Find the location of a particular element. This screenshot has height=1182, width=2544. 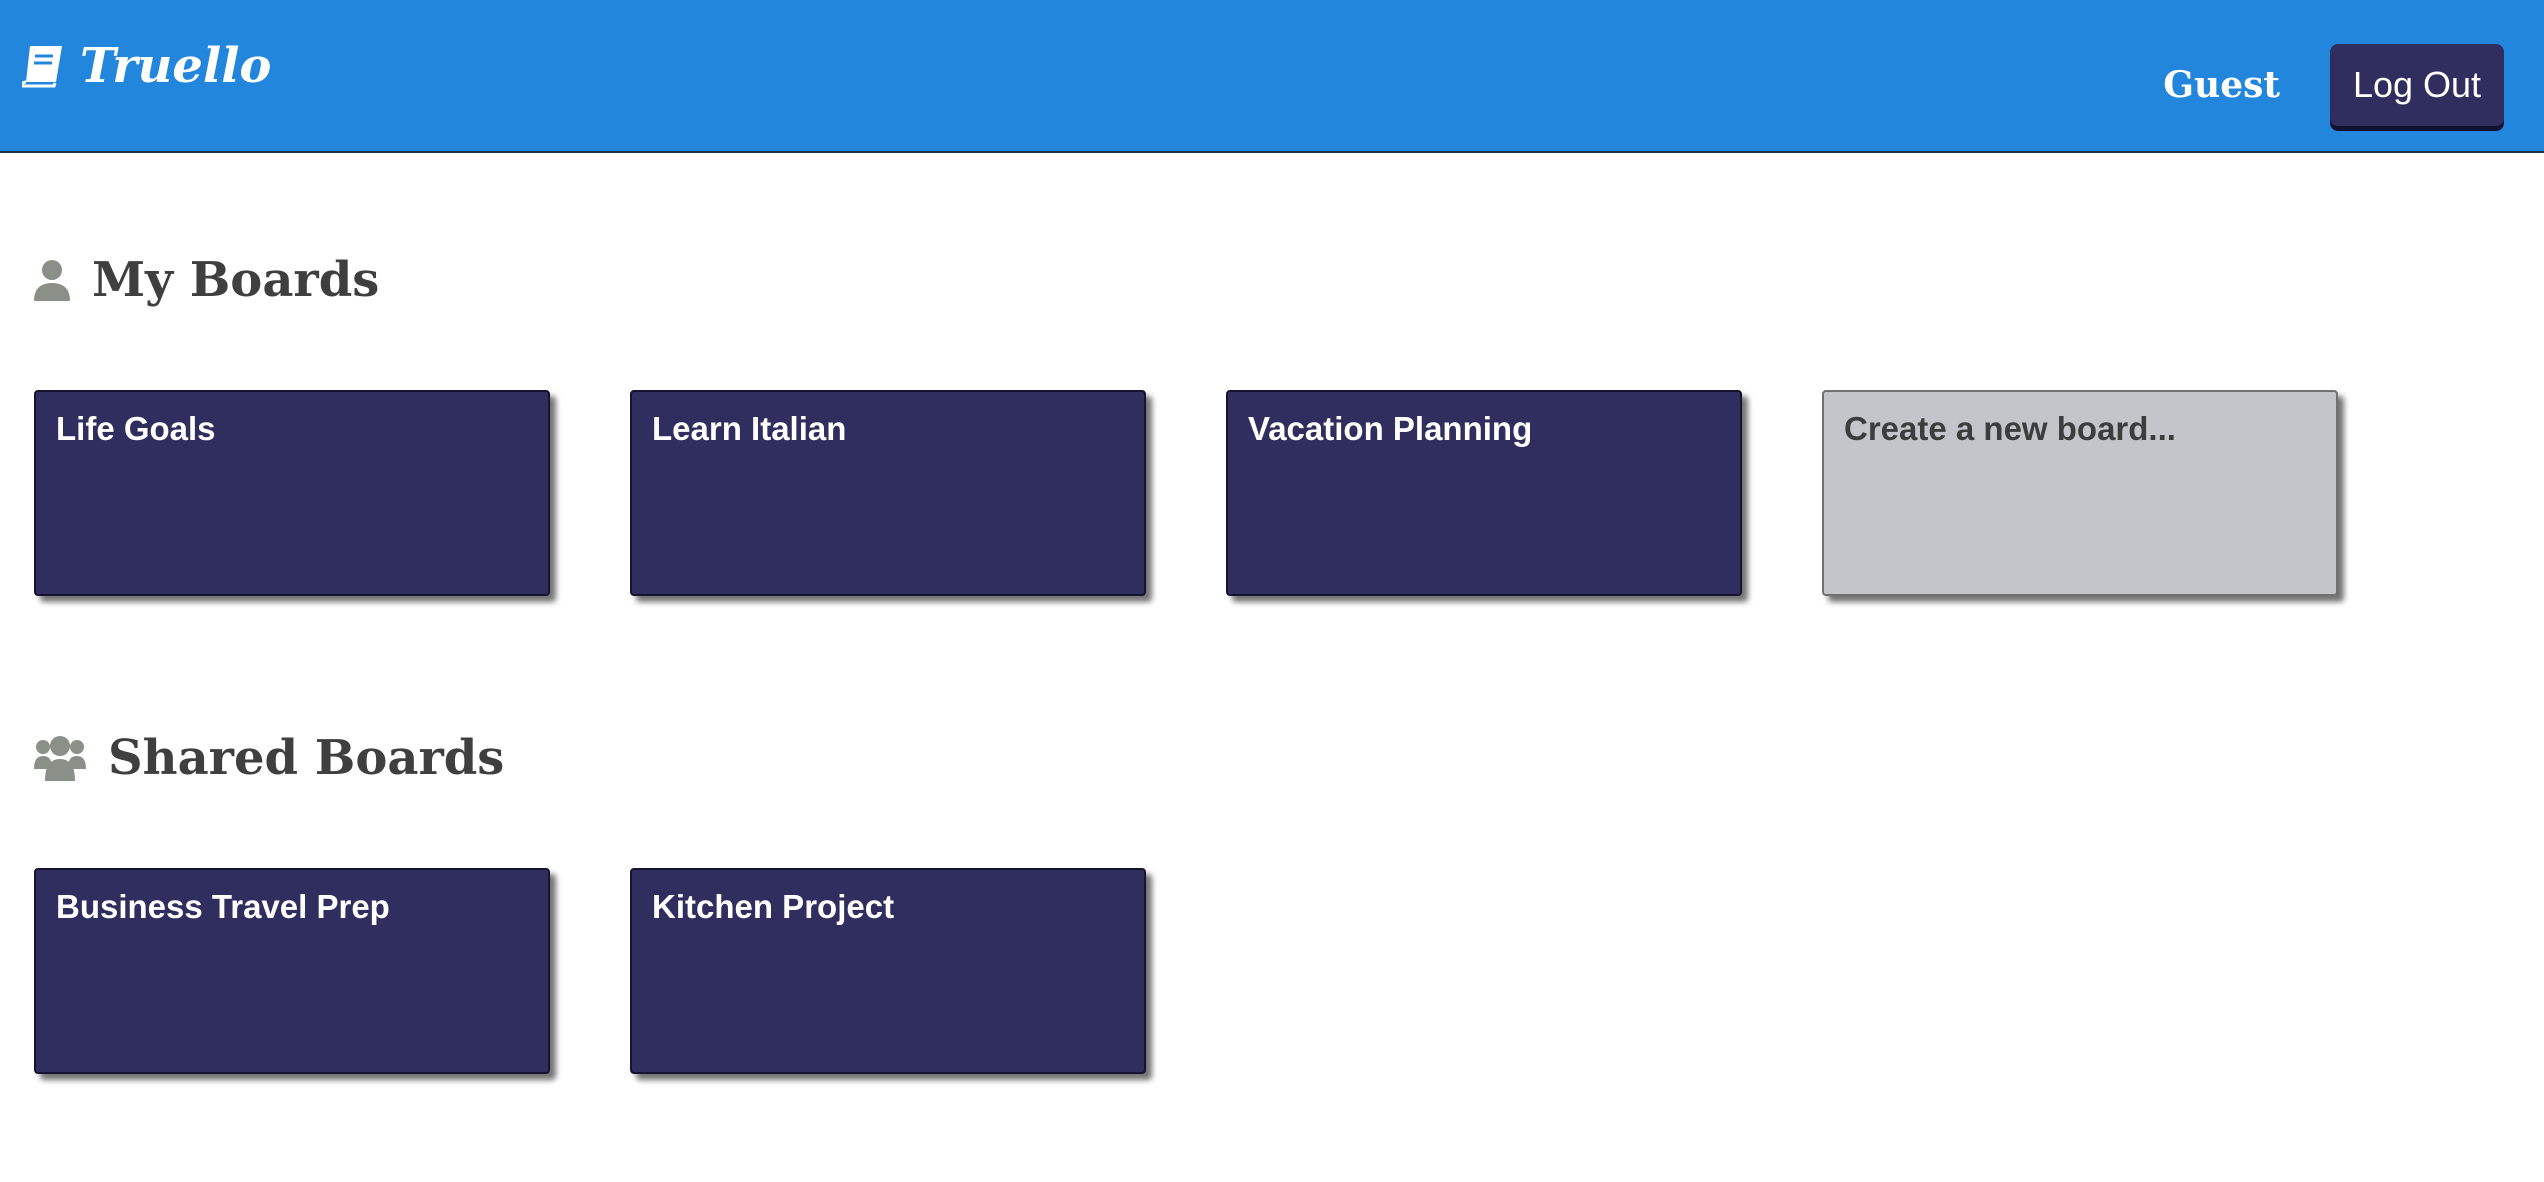

brand-link: Truello is located at coordinates (146, 66).